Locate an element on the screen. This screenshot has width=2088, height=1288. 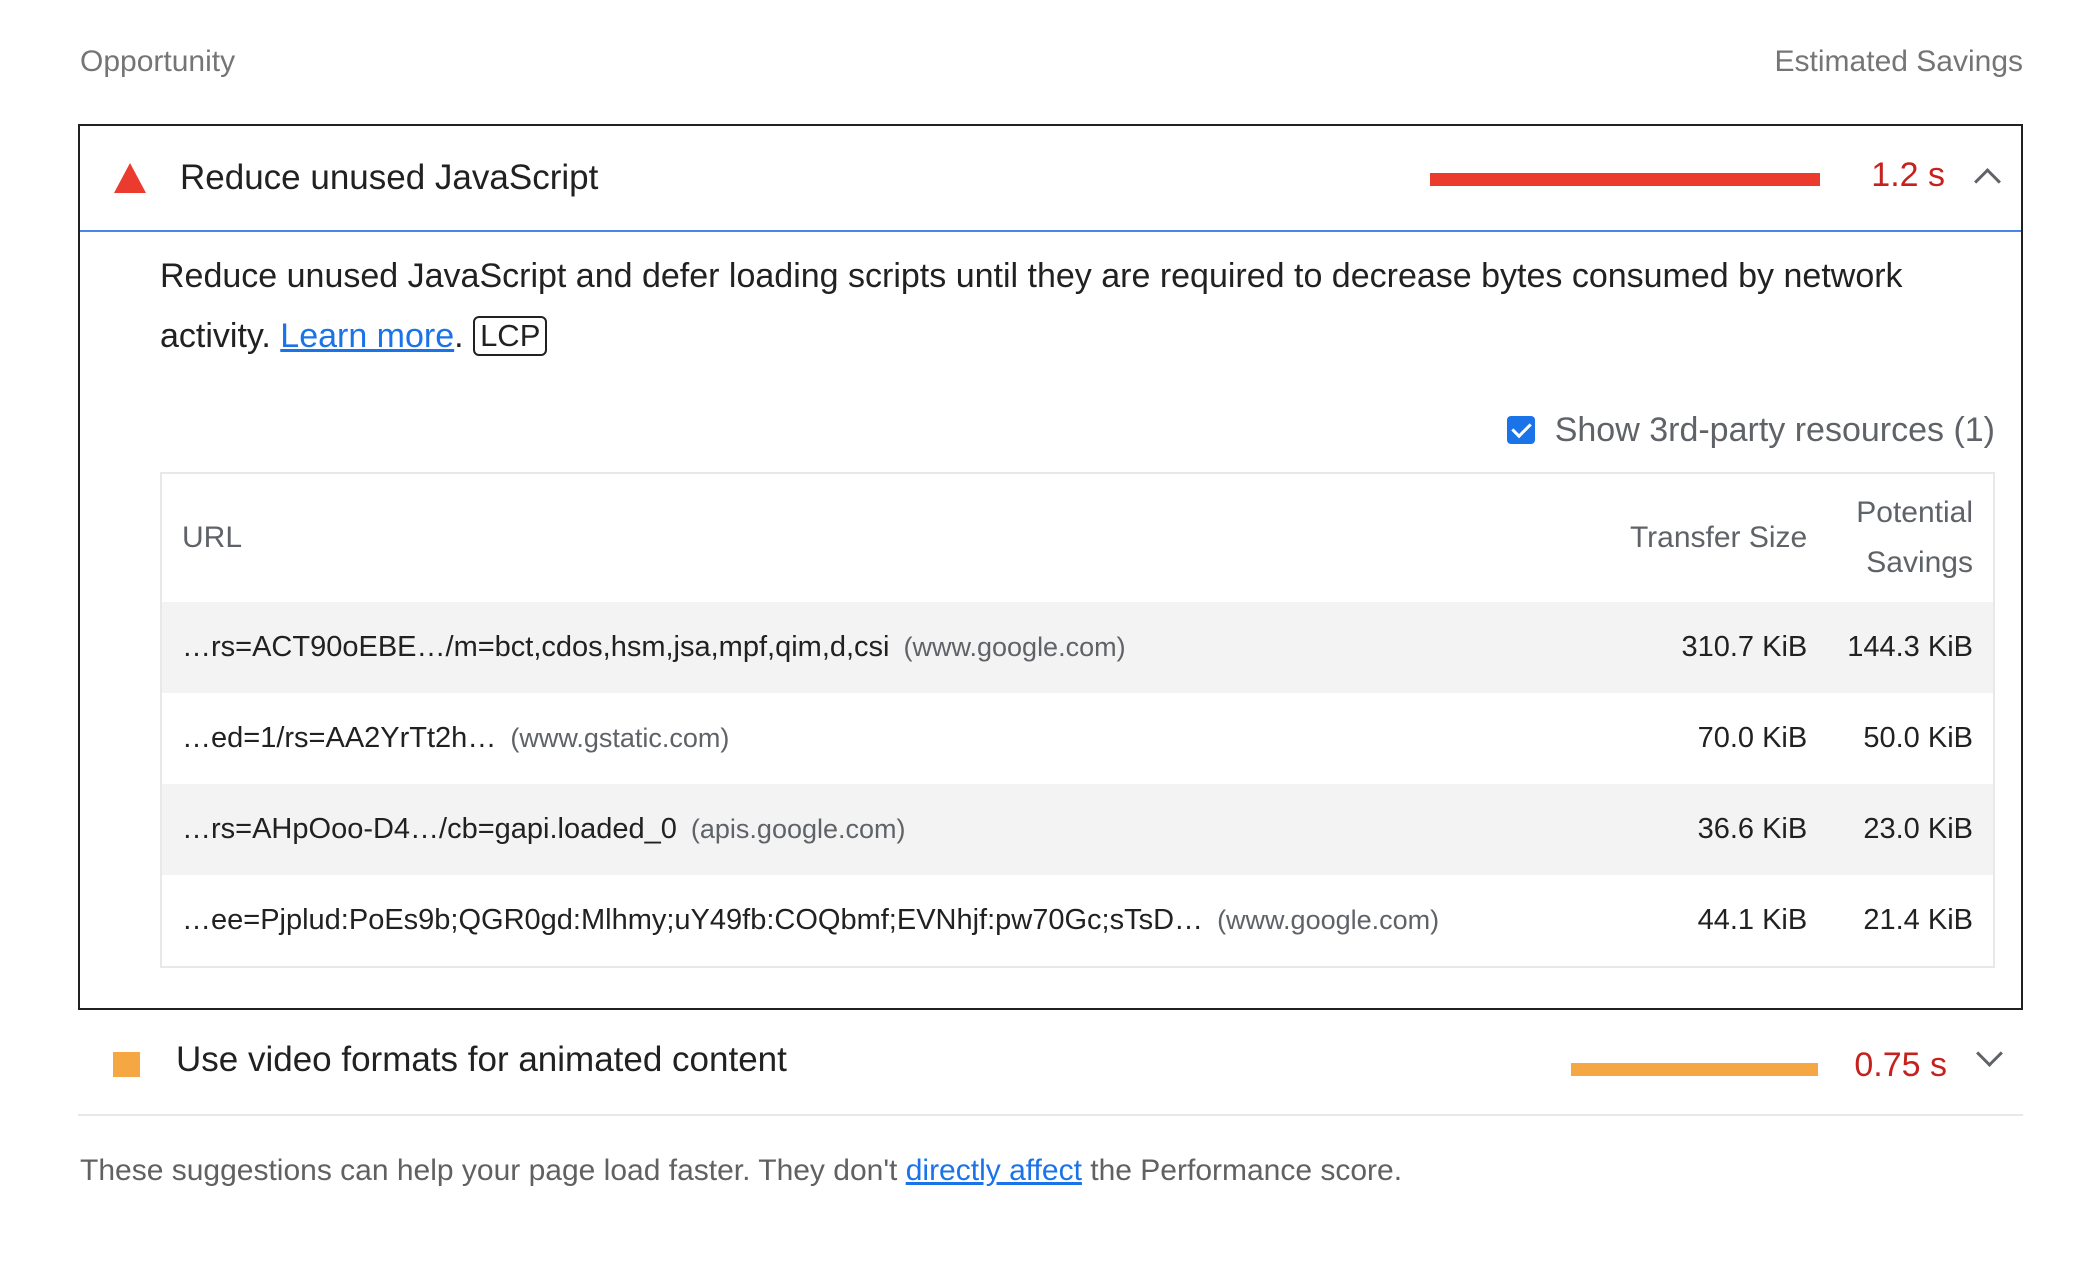
column-transfer-size: Transfer Size is located at coordinates (1718, 537).